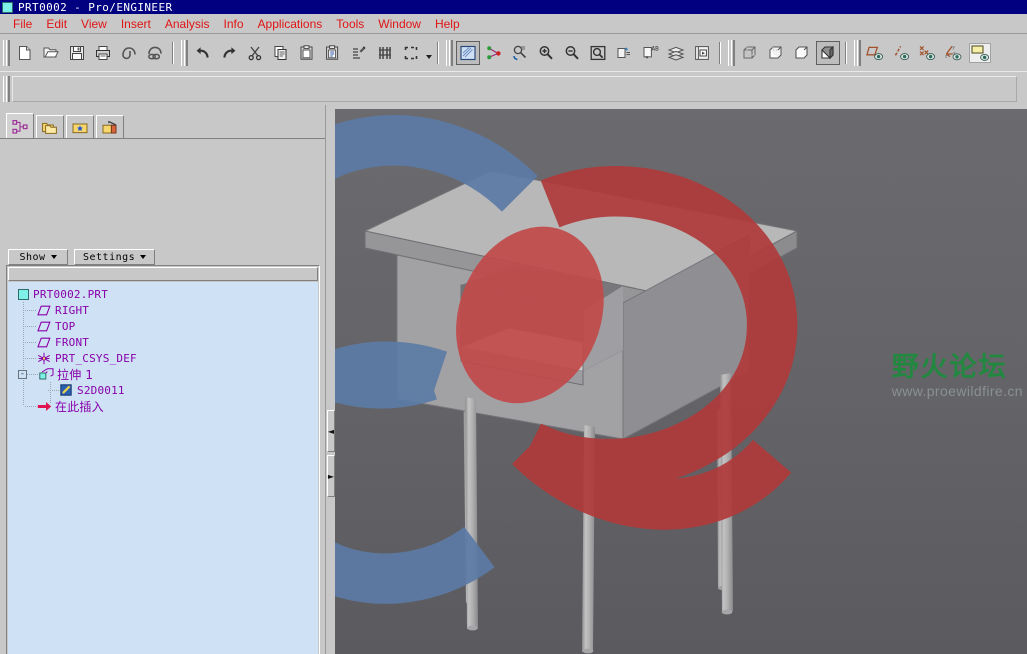  I want to click on menu-info: Info, so click(234, 24).